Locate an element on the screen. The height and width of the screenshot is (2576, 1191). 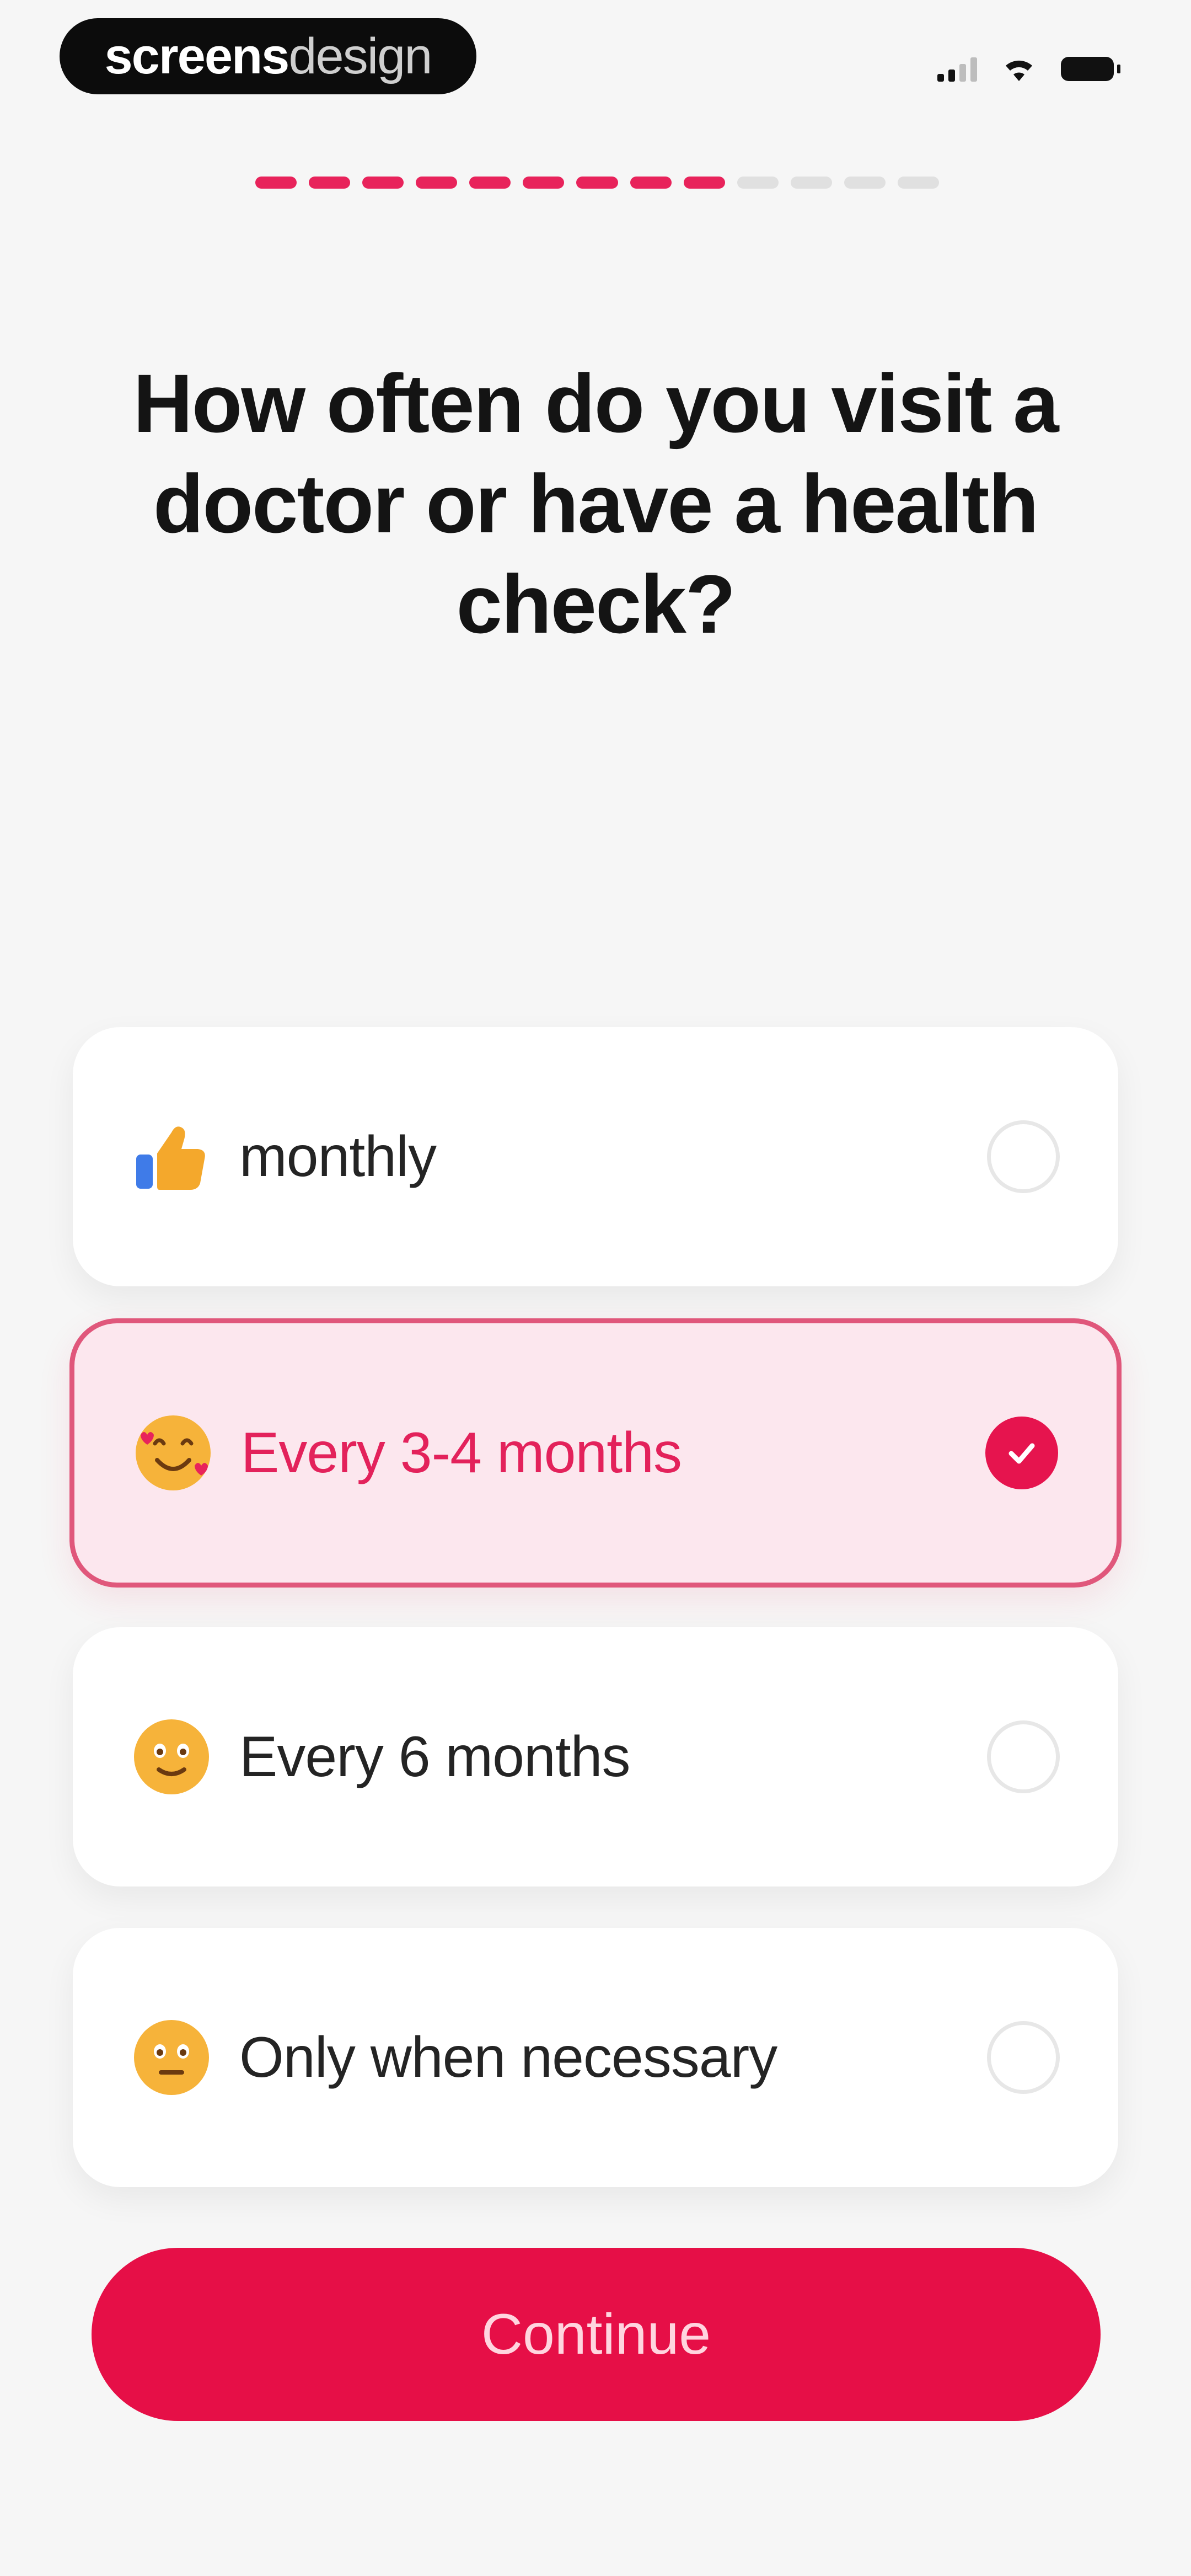
option-monthly: monthly is located at coordinates (595, 1156).